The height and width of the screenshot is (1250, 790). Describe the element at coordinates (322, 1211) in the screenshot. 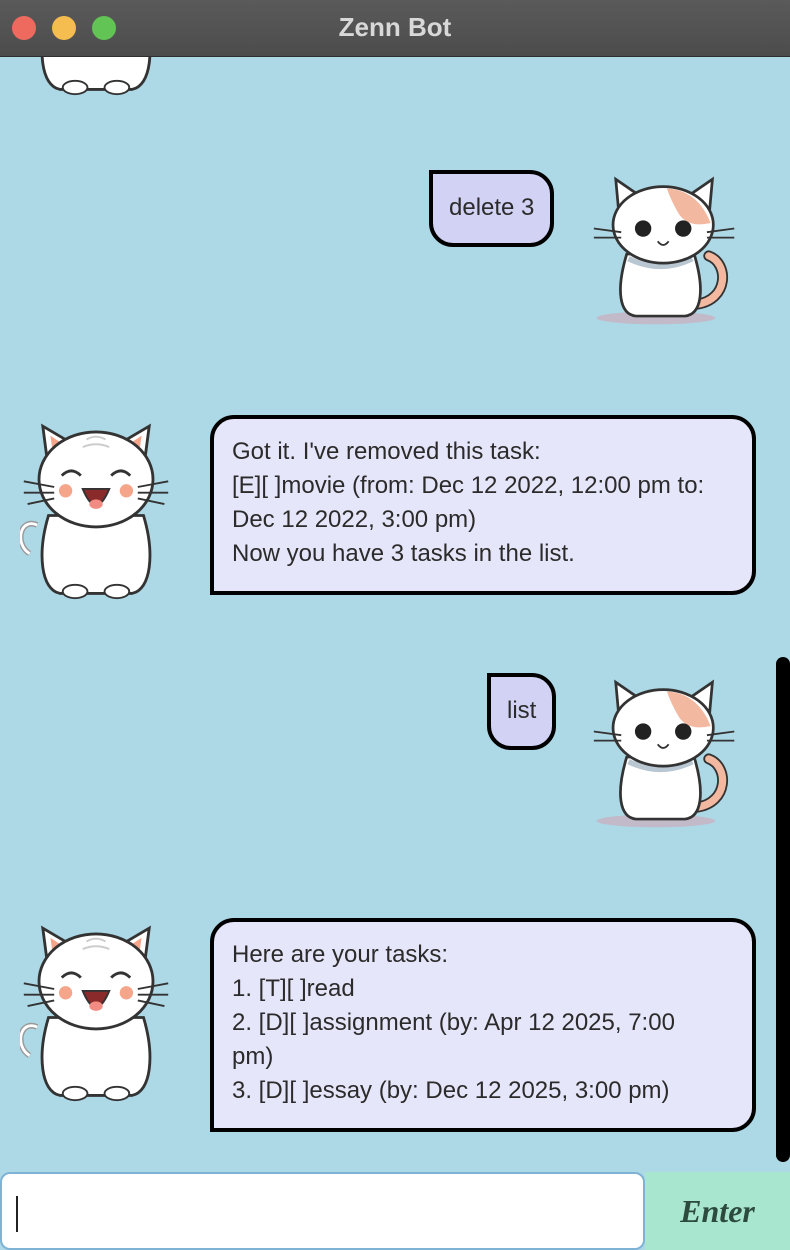

I see `message-input` at that location.